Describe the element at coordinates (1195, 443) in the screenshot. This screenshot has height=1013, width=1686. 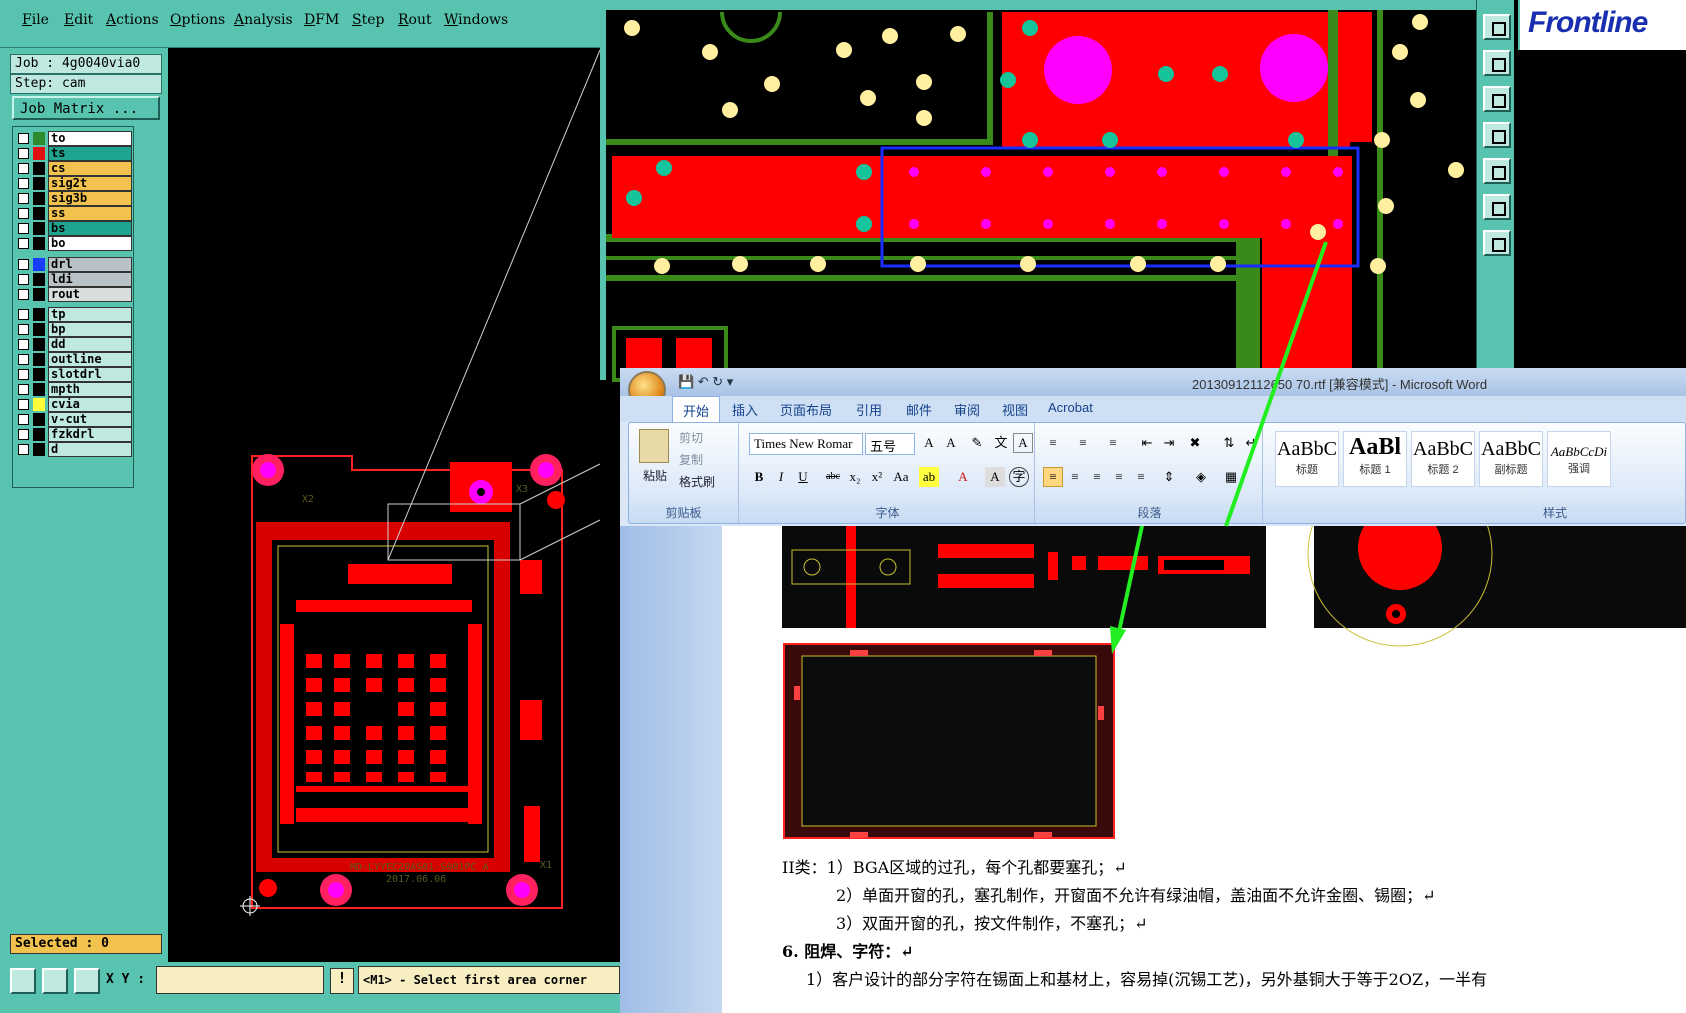
I see `asian-layout-icon: ✖` at that location.